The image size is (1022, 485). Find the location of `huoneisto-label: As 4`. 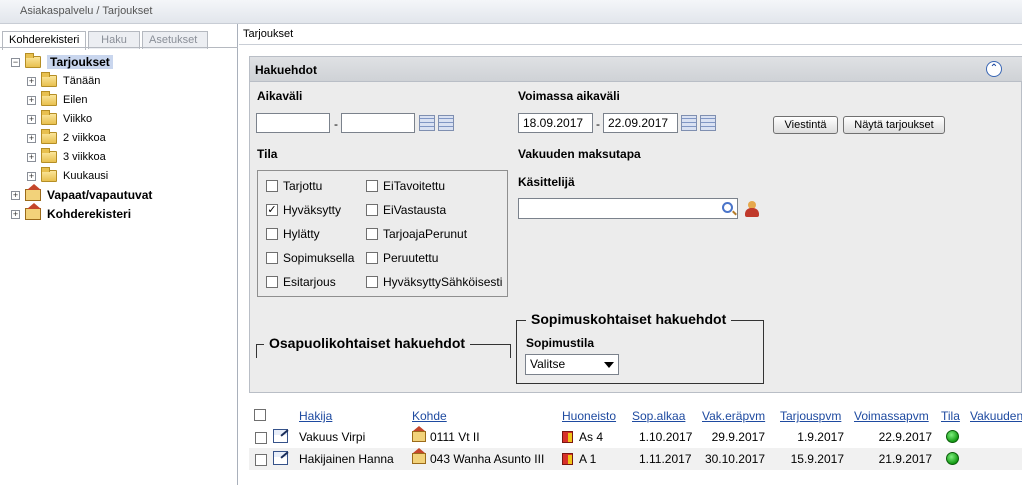

huoneisto-label: As 4 is located at coordinates (591, 437).